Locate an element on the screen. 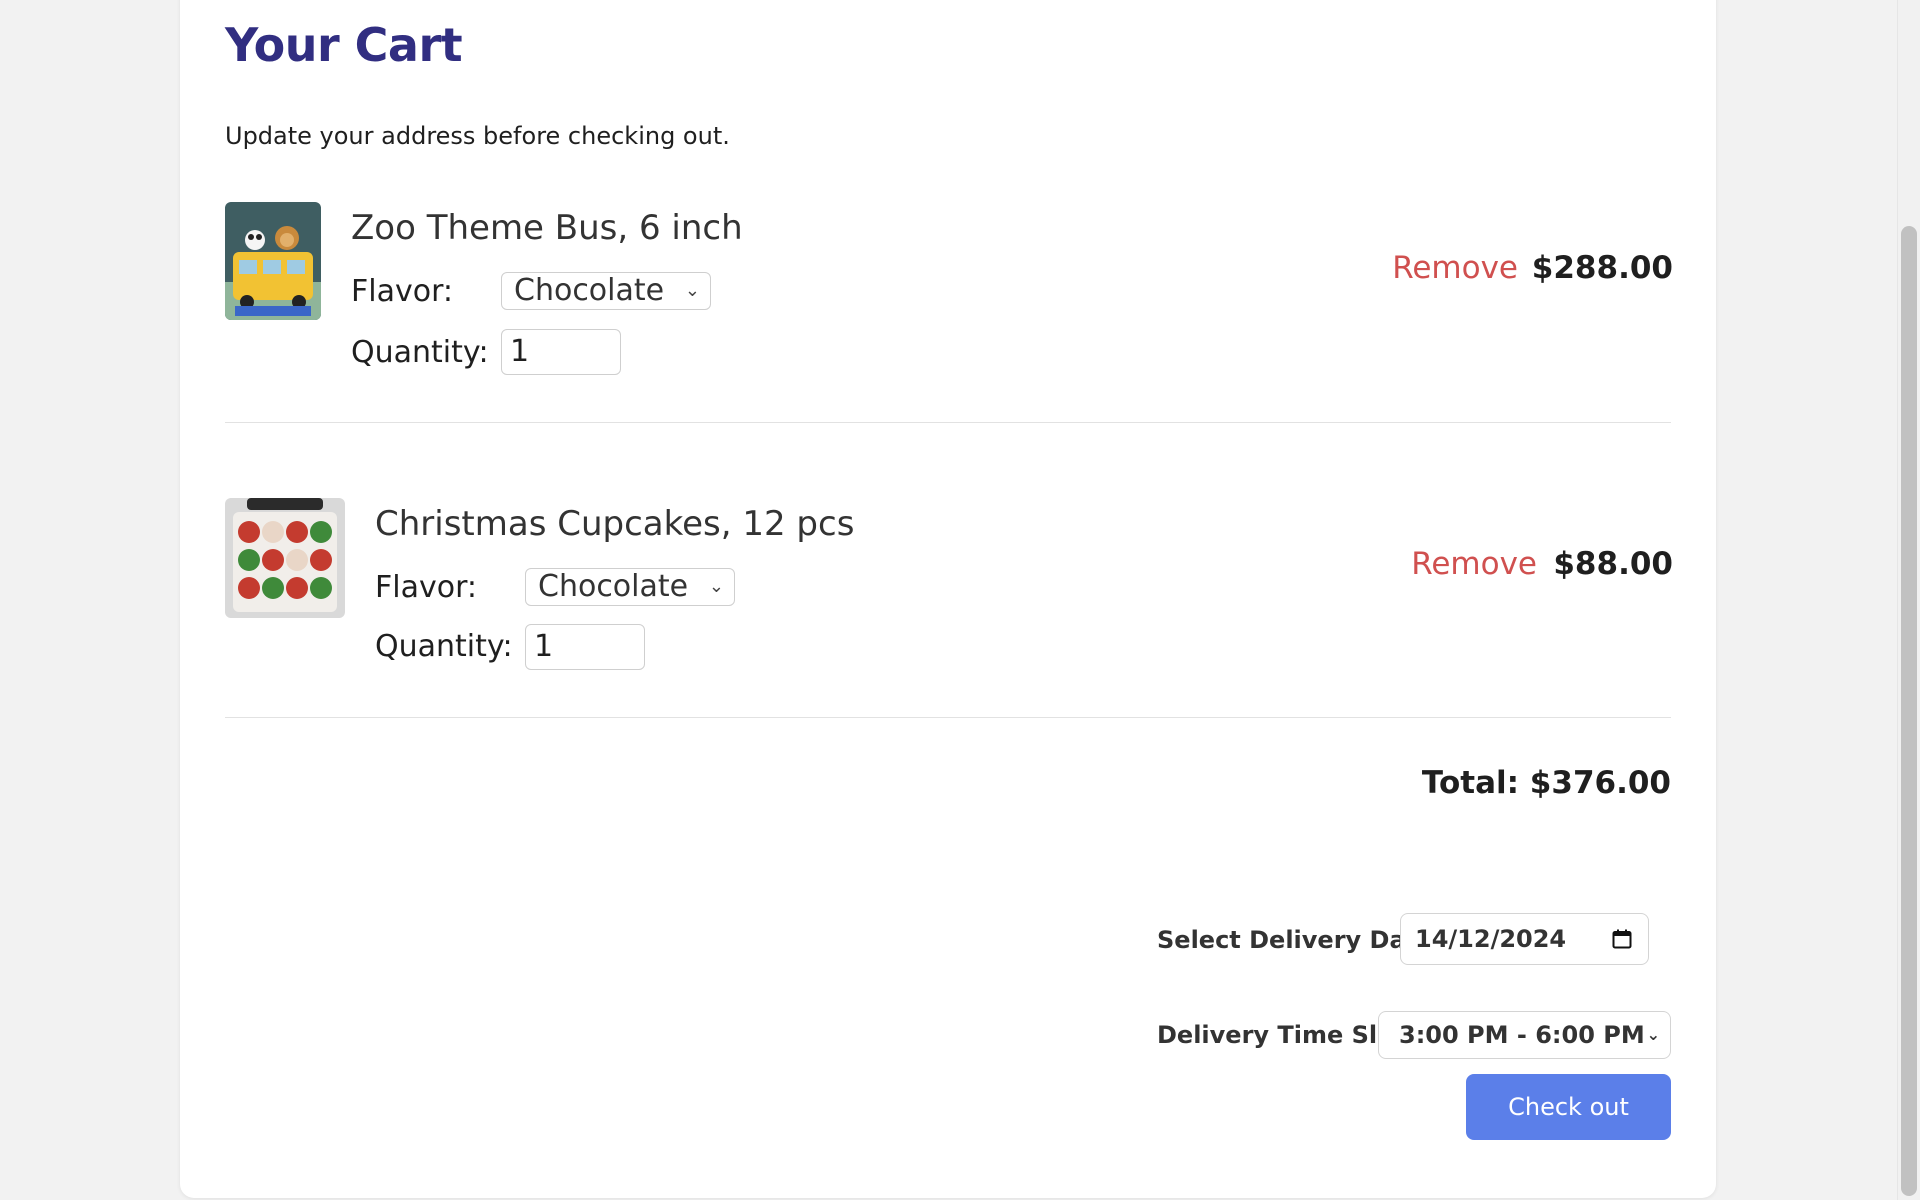 This screenshot has width=1920, height=1200. delivery-time-value: 3:00 PM - 6:00 PM is located at coordinates (1522, 1035).